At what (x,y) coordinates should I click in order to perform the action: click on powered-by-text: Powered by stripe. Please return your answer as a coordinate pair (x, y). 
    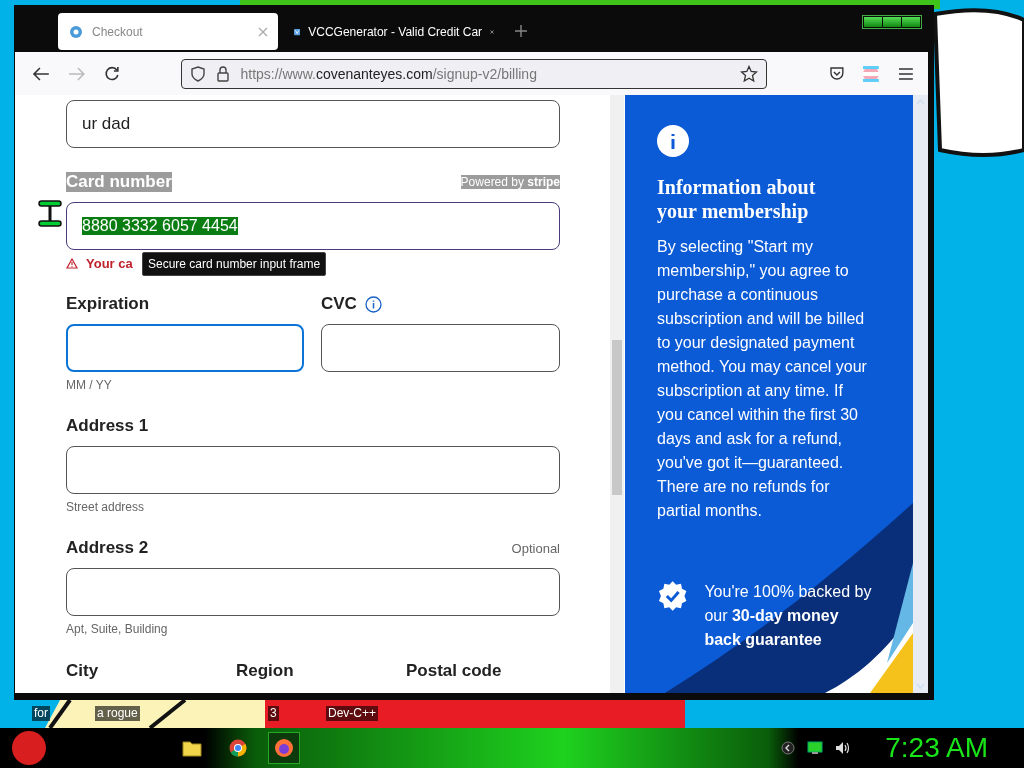
    Looking at the image, I should click on (510, 182).